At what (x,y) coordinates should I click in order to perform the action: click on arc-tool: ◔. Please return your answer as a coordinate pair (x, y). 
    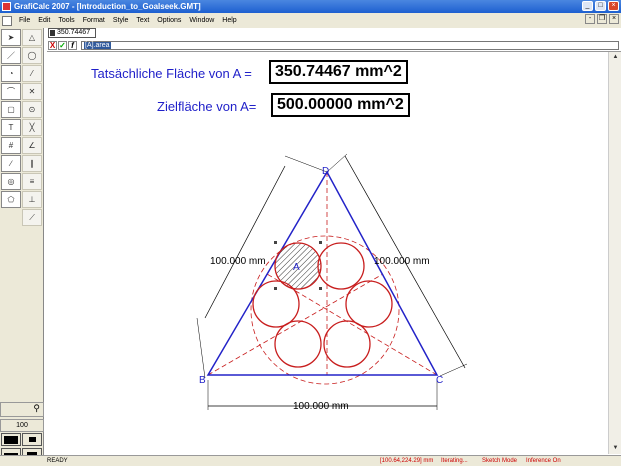
    Looking at the image, I should click on (11, 73).